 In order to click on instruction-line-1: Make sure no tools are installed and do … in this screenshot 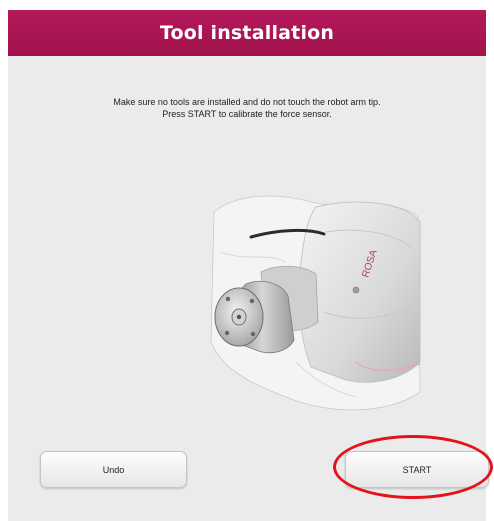, I will do `click(247, 102)`.